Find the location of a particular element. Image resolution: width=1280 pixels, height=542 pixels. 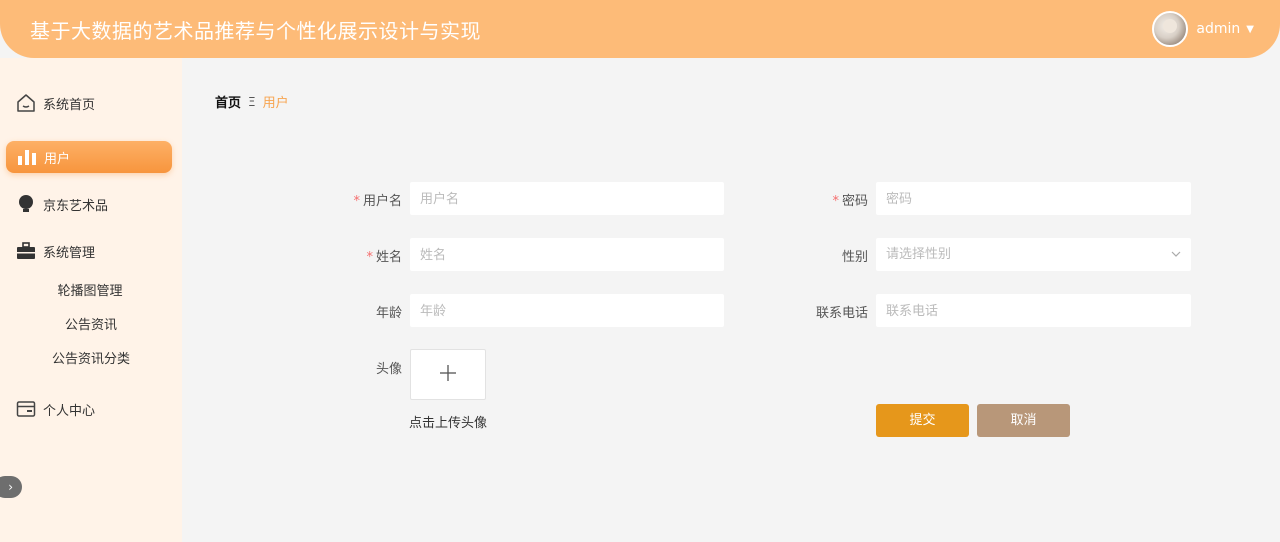

avatar-upload is located at coordinates (448, 374).